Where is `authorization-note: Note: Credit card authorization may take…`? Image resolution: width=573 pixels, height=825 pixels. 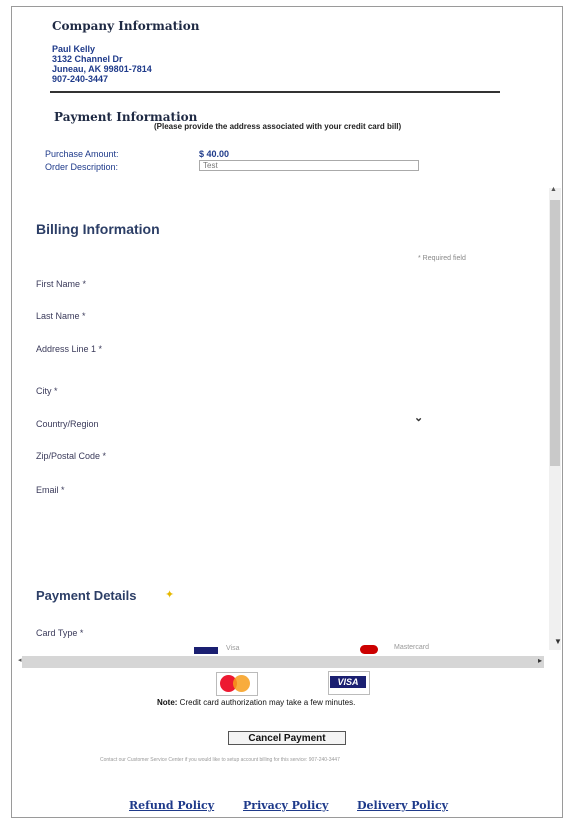
authorization-note: Note: Credit card authorization may take… is located at coordinates (256, 702).